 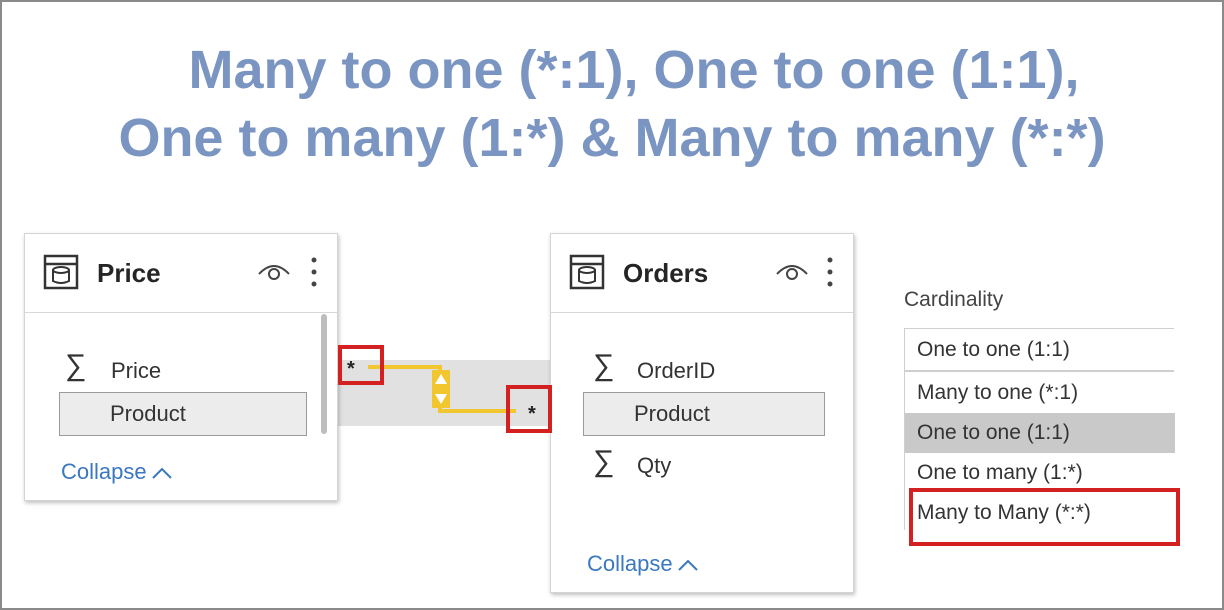 What do you see at coordinates (954, 299) in the screenshot?
I see `cardinality-label: Cardinality` at bounding box center [954, 299].